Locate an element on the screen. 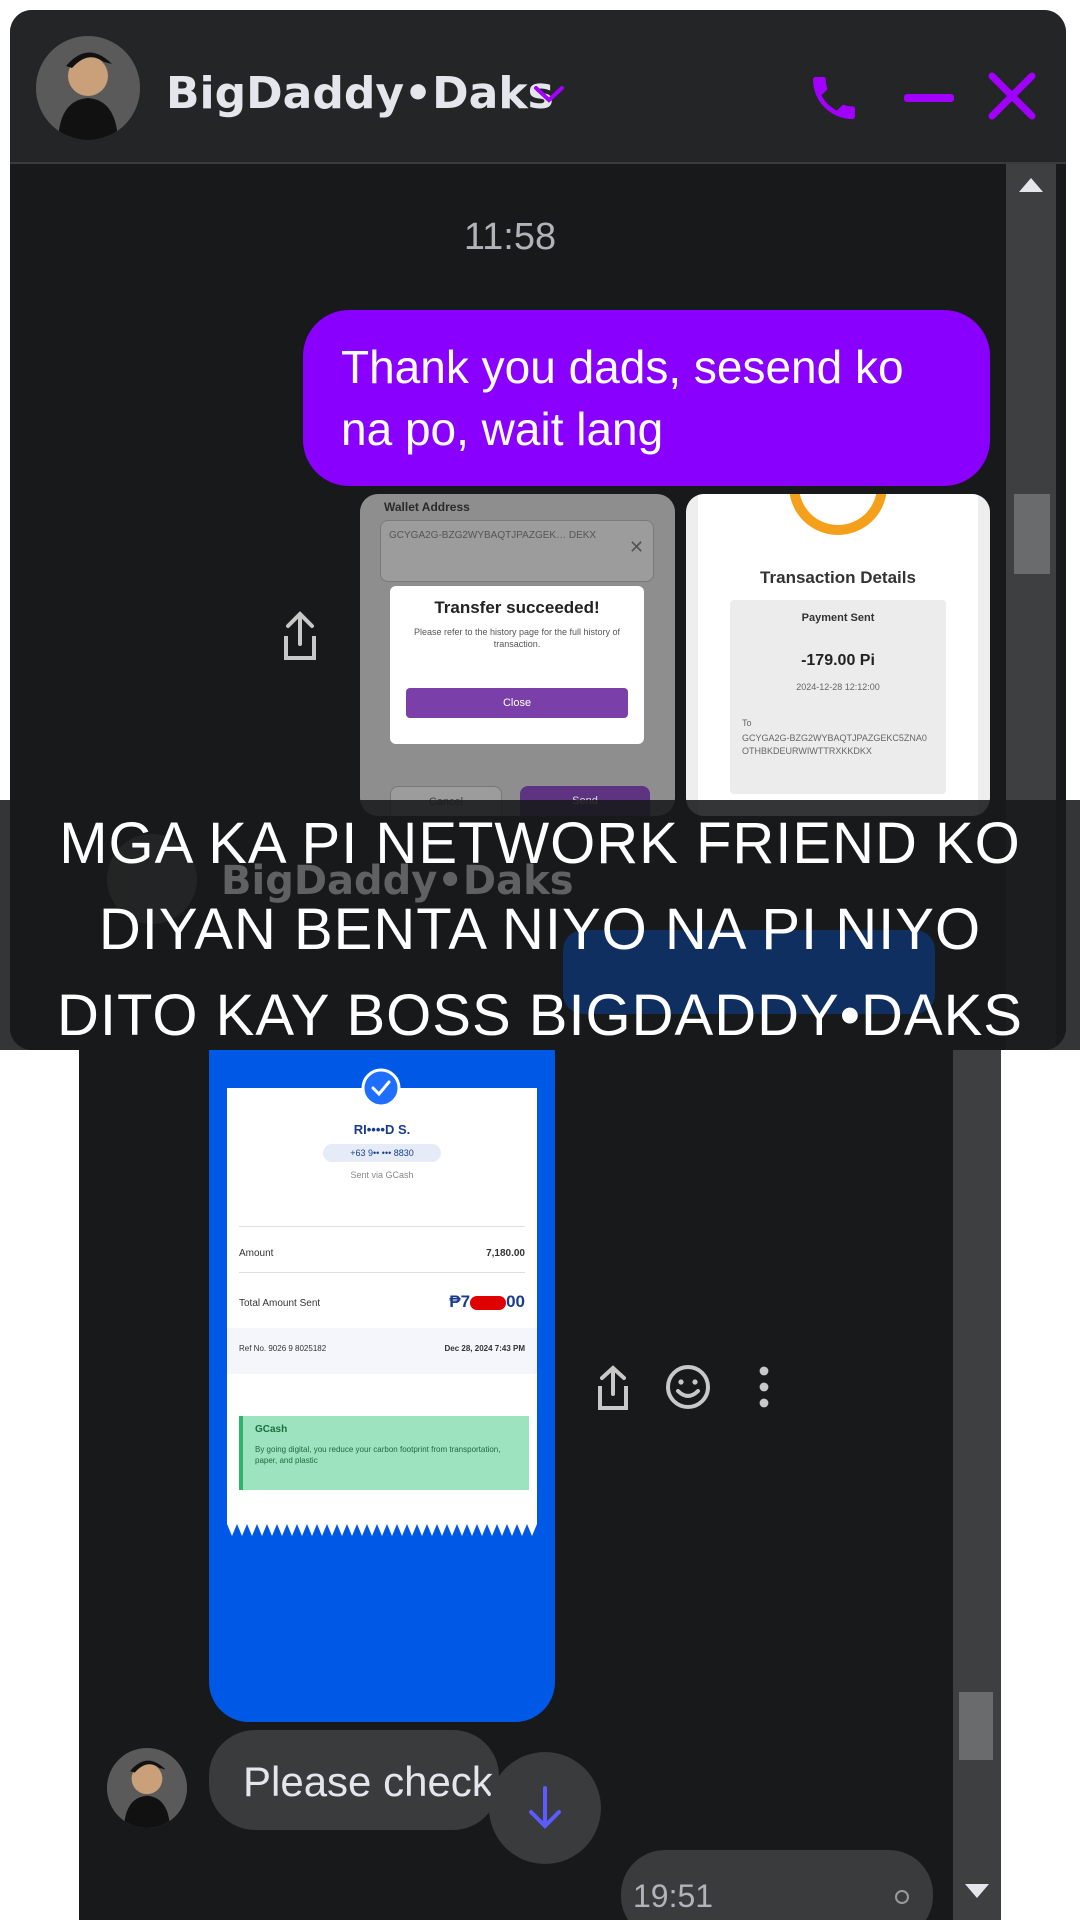 The image size is (1080, 1920). sent-via: Sent via GCash is located at coordinates (382, 1175).